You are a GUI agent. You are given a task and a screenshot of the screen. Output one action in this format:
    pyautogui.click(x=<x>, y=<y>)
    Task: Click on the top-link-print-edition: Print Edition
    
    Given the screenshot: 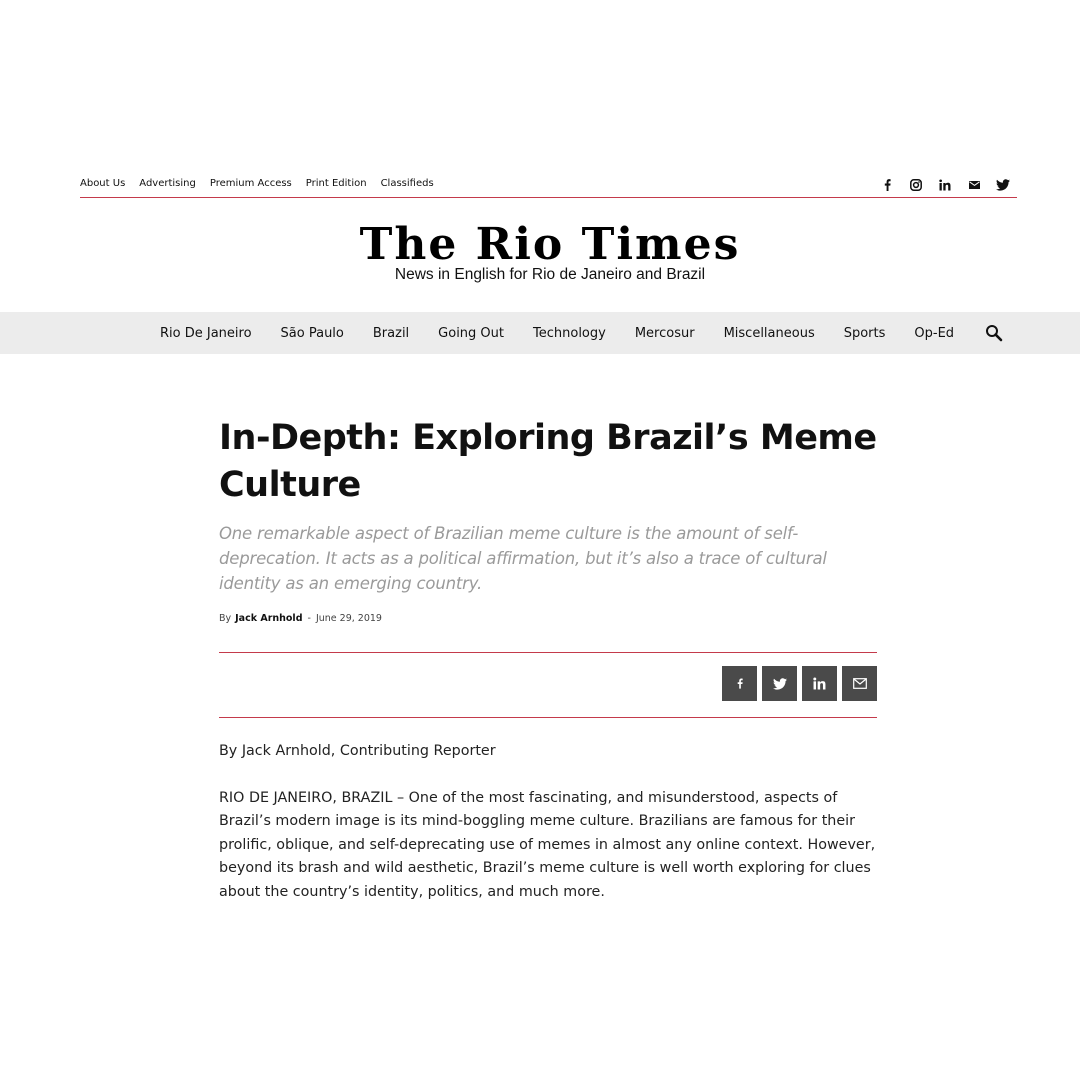 What is the action you would take?
    pyautogui.click(x=336, y=183)
    